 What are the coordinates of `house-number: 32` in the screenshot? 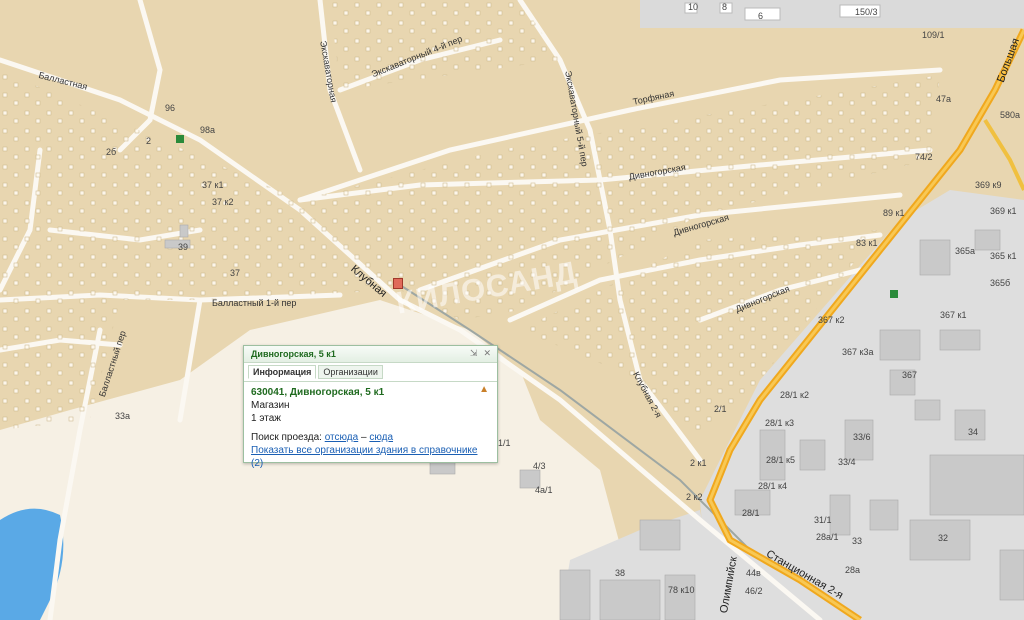 It's located at (943, 538).